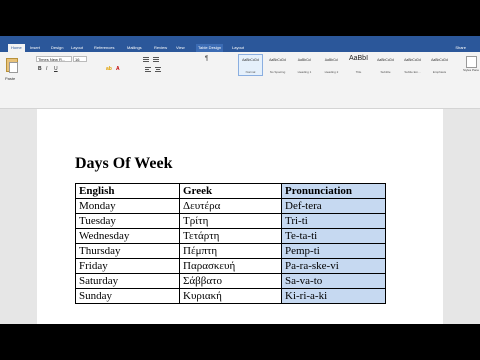 This screenshot has width=480, height=360. What do you see at coordinates (210, 48) in the screenshot?
I see `tab-table-design: Table Design` at bounding box center [210, 48].